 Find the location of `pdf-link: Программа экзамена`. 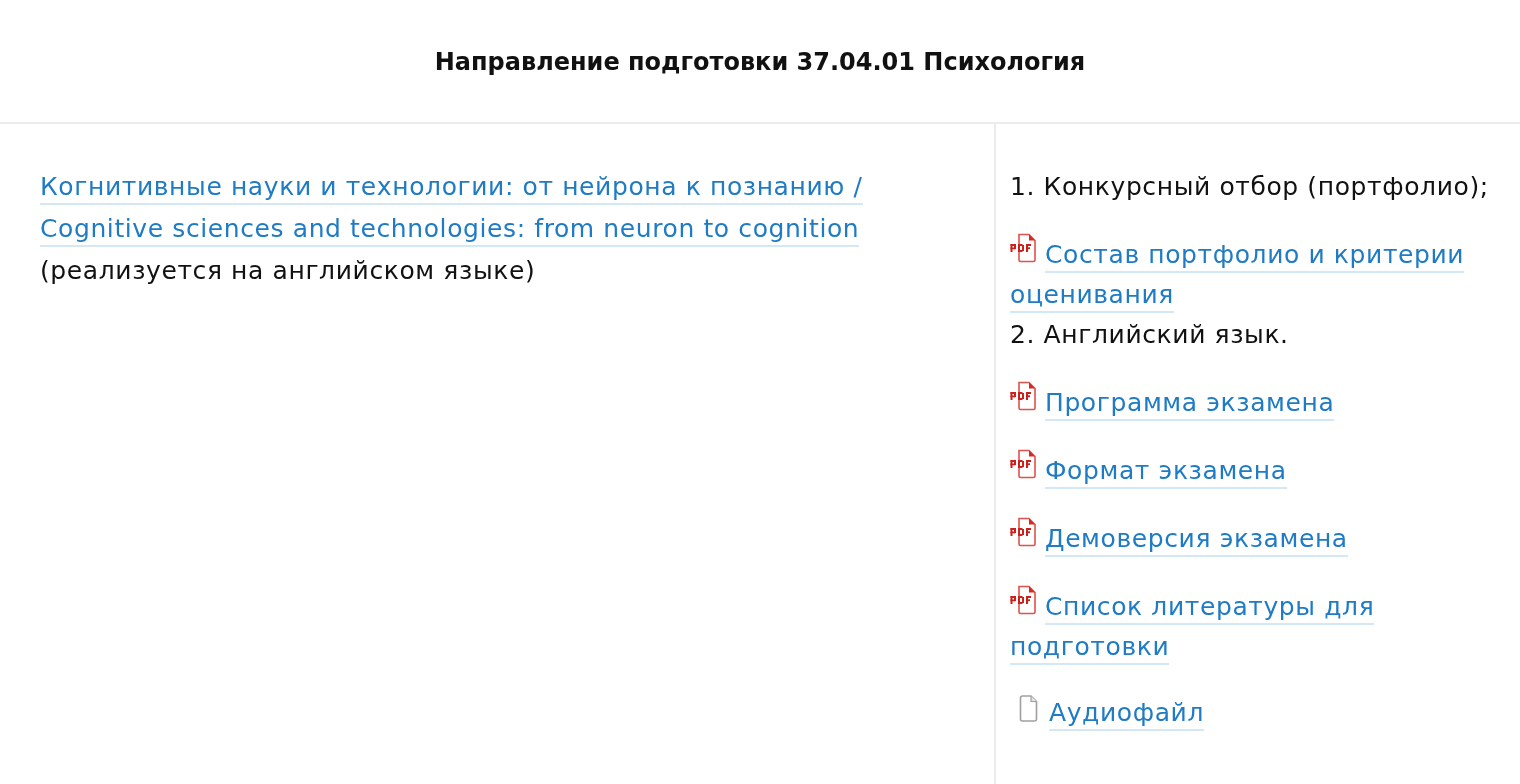

pdf-link: Программа экзамена is located at coordinates (1172, 402).